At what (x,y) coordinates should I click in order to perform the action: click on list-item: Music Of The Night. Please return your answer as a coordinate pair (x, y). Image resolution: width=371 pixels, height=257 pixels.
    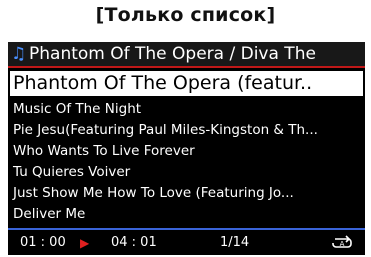
    Looking at the image, I should click on (186, 109).